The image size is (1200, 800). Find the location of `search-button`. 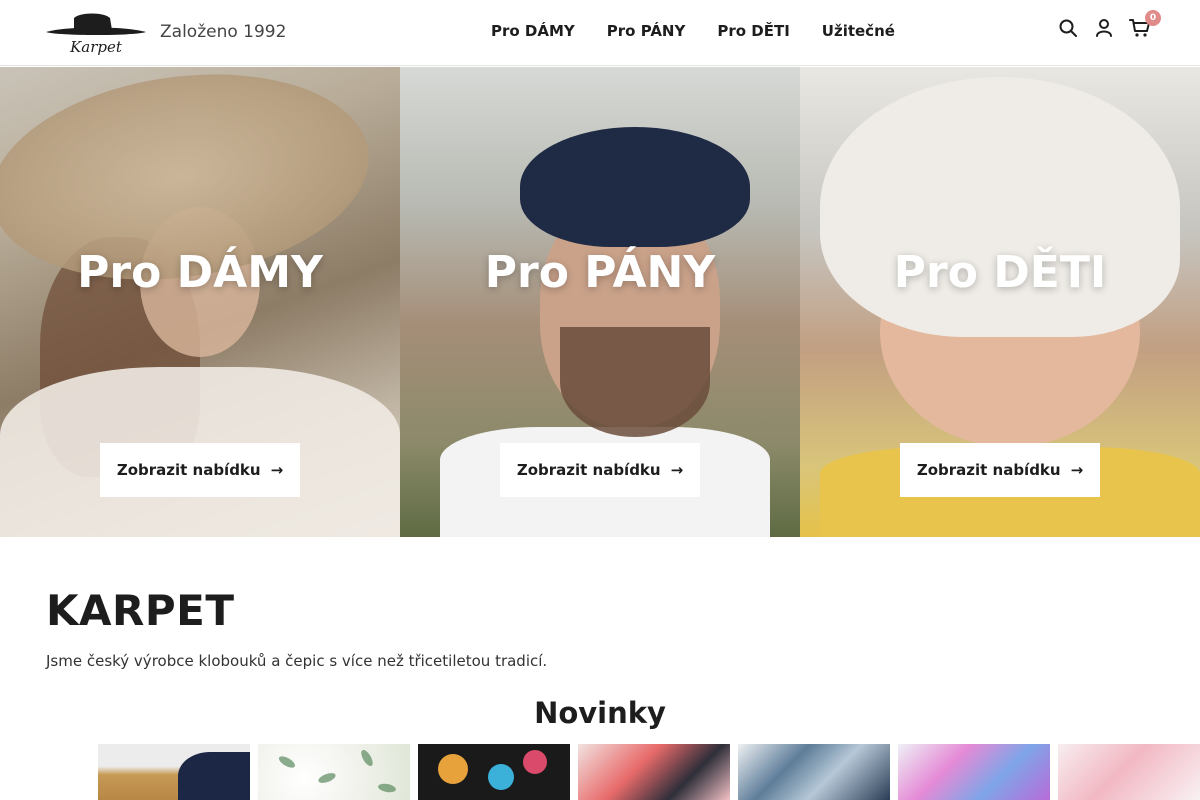

search-button is located at coordinates (1068, 28).